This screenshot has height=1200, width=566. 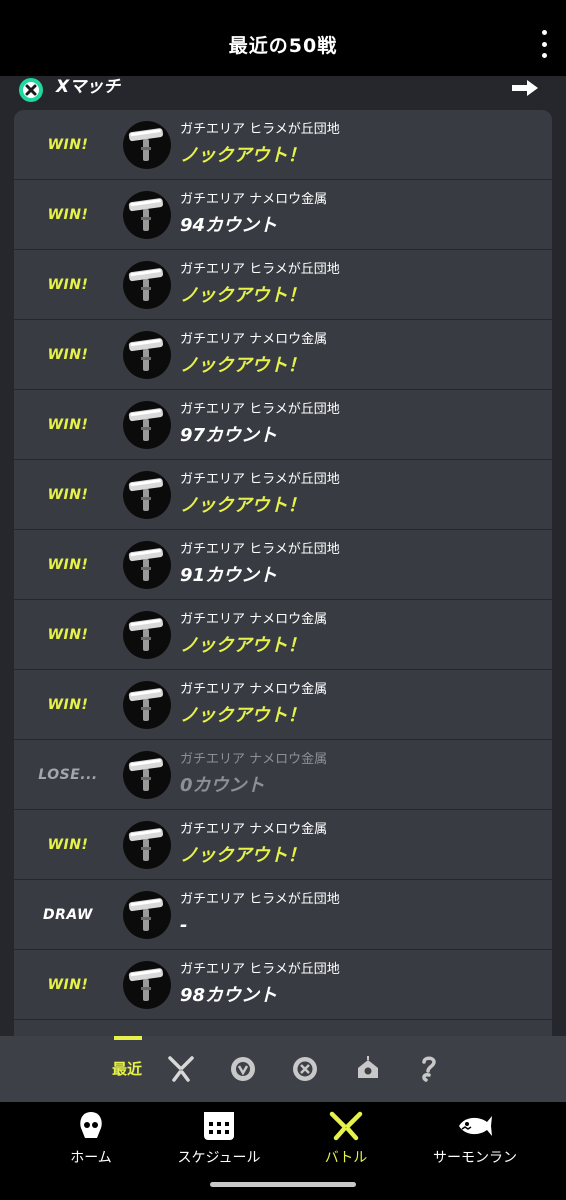 What do you see at coordinates (184, 925) in the screenshot?
I see `battle-outcome: -` at bounding box center [184, 925].